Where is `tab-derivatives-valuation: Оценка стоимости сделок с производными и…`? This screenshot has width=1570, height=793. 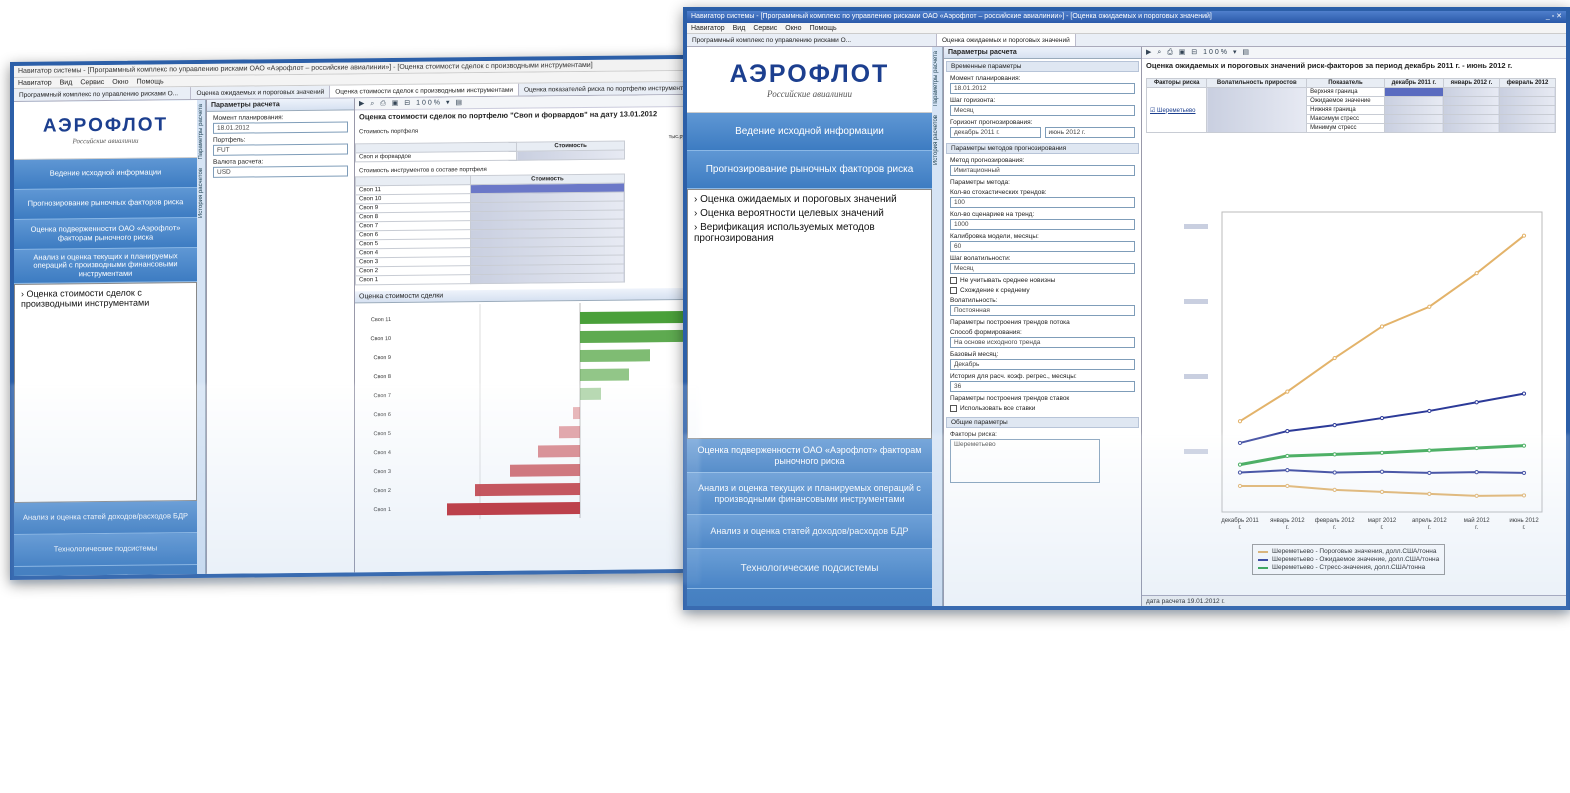
tab-derivatives-valuation: Оценка стоимости сделок с производными и… is located at coordinates (424, 90).